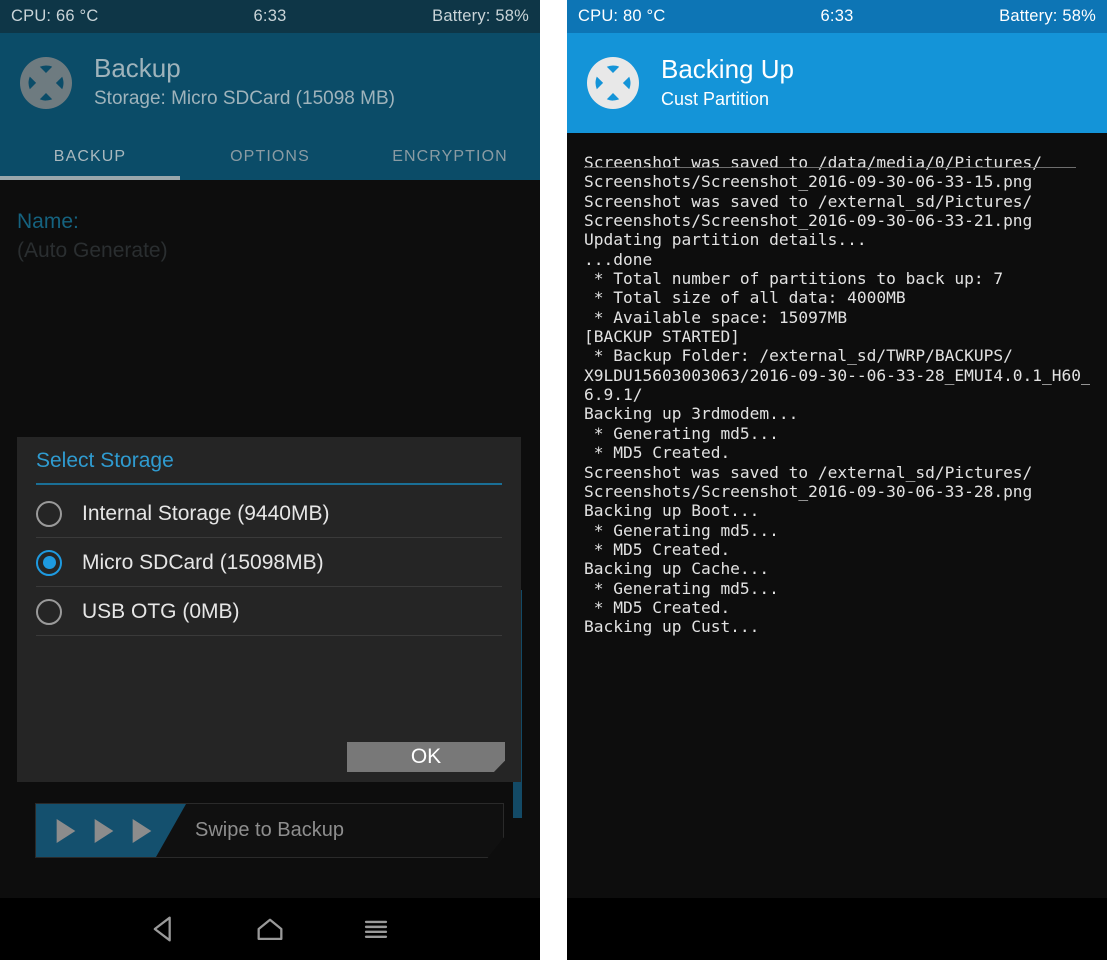 Image resolution: width=1107 pixels, height=960 pixels. I want to click on left-action-bar: Backup Storage: Micro SDCard (15098 MB), so click(270, 83).